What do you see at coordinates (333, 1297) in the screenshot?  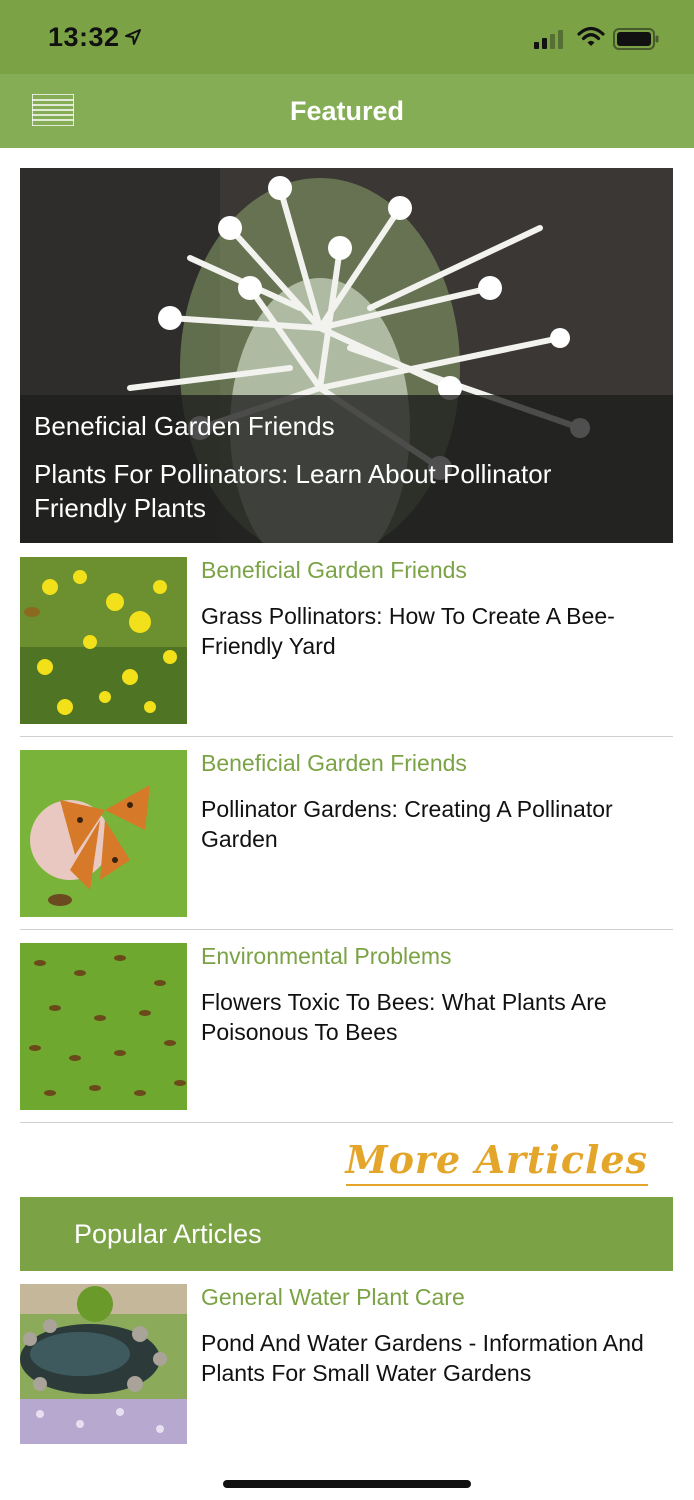 I see `article-category: General Water Plant Care` at bounding box center [333, 1297].